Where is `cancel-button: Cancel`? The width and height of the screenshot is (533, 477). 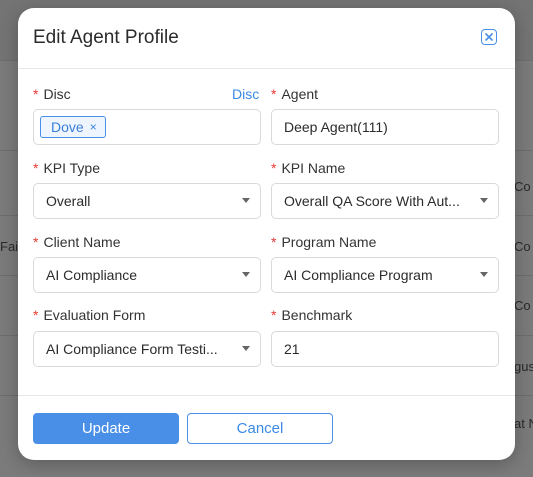 cancel-button: Cancel is located at coordinates (260, 428).